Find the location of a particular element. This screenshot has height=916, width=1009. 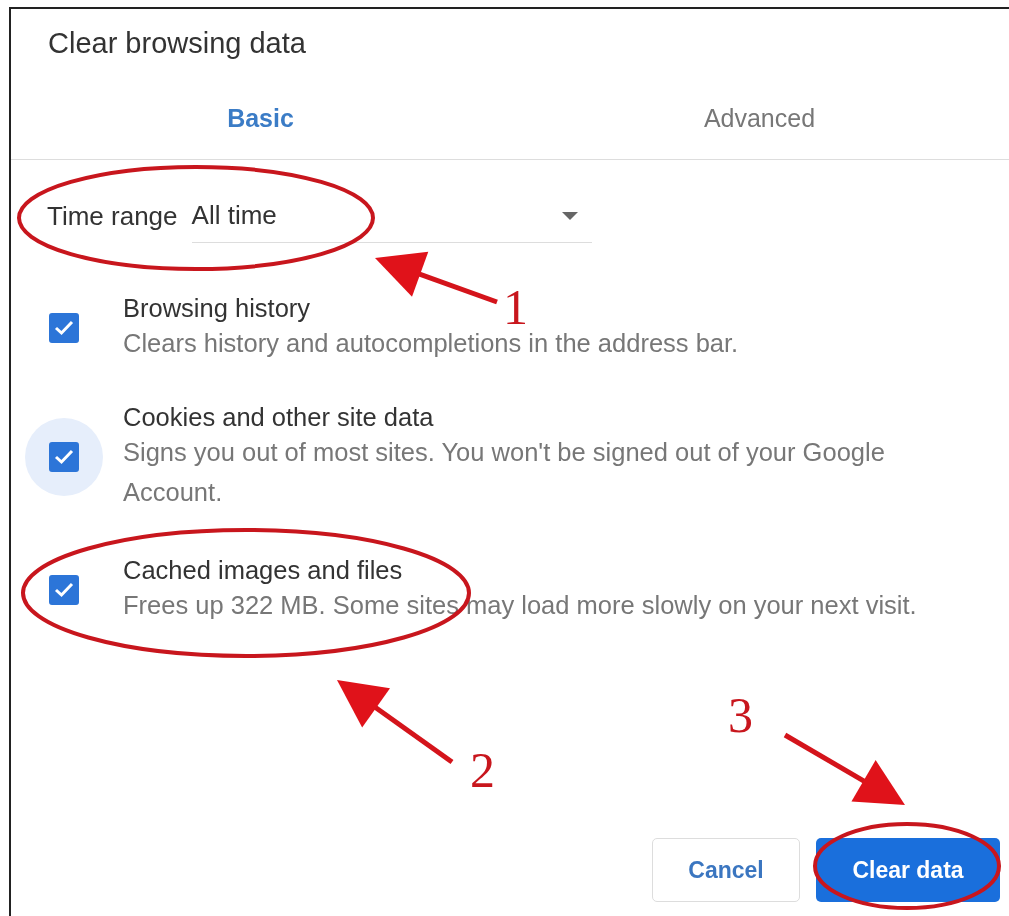

option-title: Cached images and files is located at coordinates (263, 570).